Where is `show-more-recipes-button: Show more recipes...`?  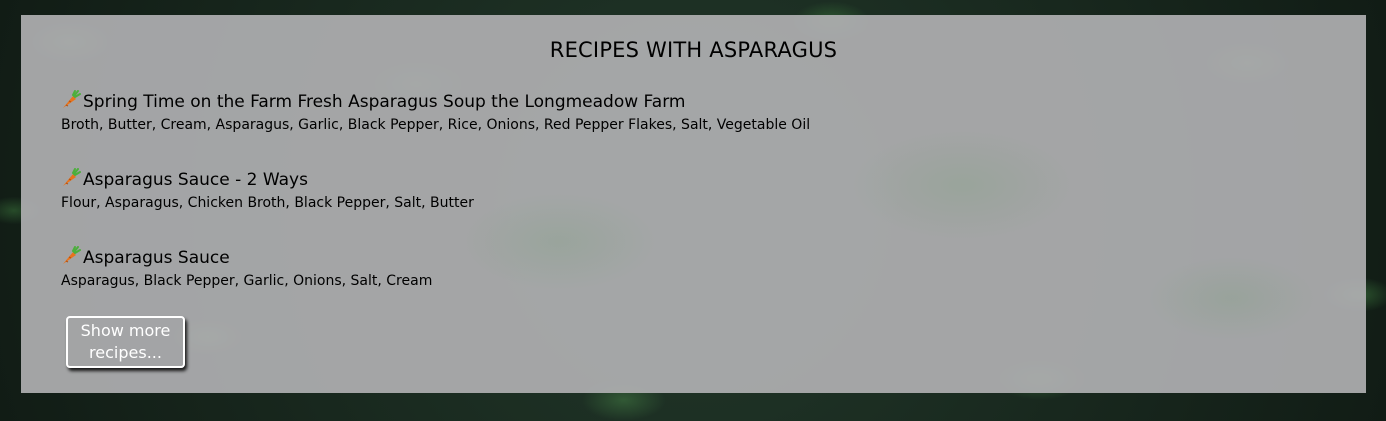
show-more-recipes-button: Show more recipes... is located at coordinates (125, 342).